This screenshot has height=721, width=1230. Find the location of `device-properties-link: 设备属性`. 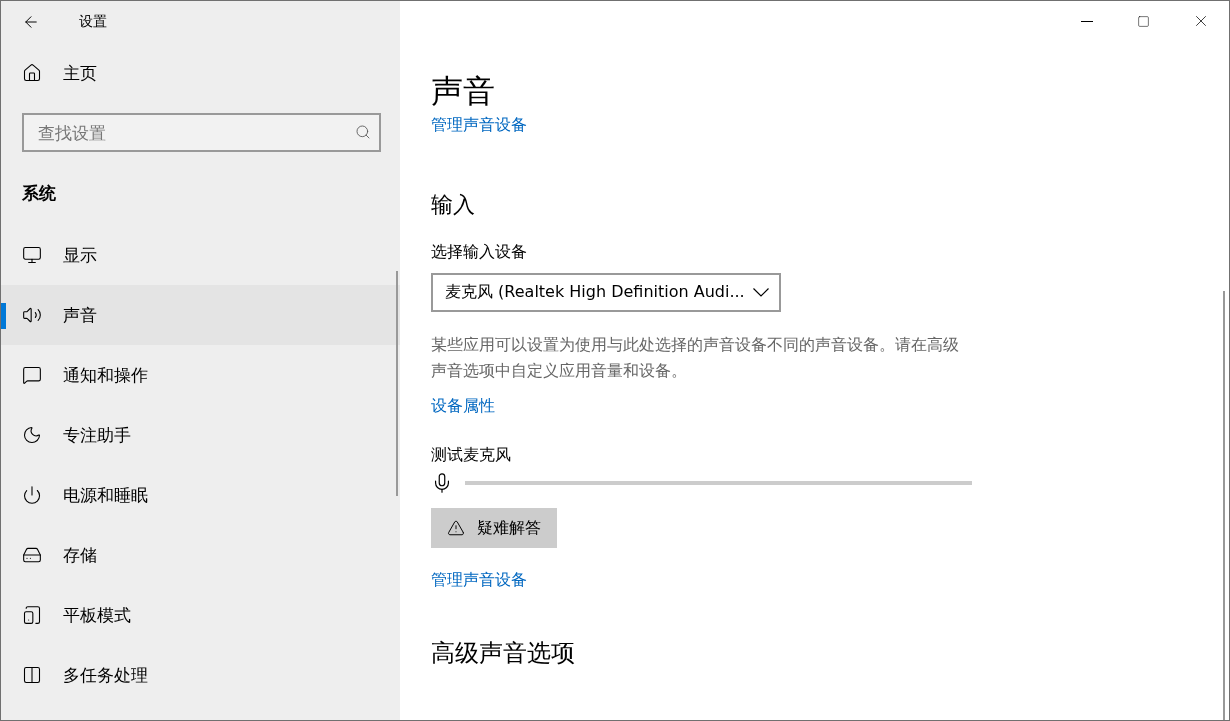

device-properties-link: 设备属性 is located at coordinates (463, 406).